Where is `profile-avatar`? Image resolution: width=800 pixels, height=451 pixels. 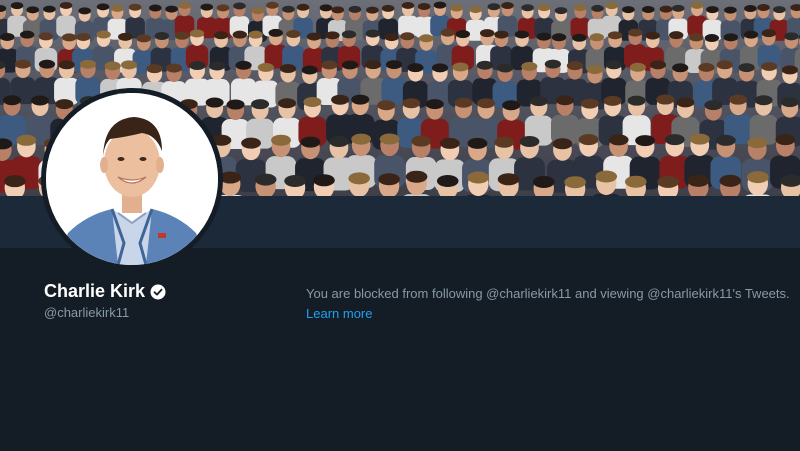 profile-avatar is located at coordinates (132, 179).